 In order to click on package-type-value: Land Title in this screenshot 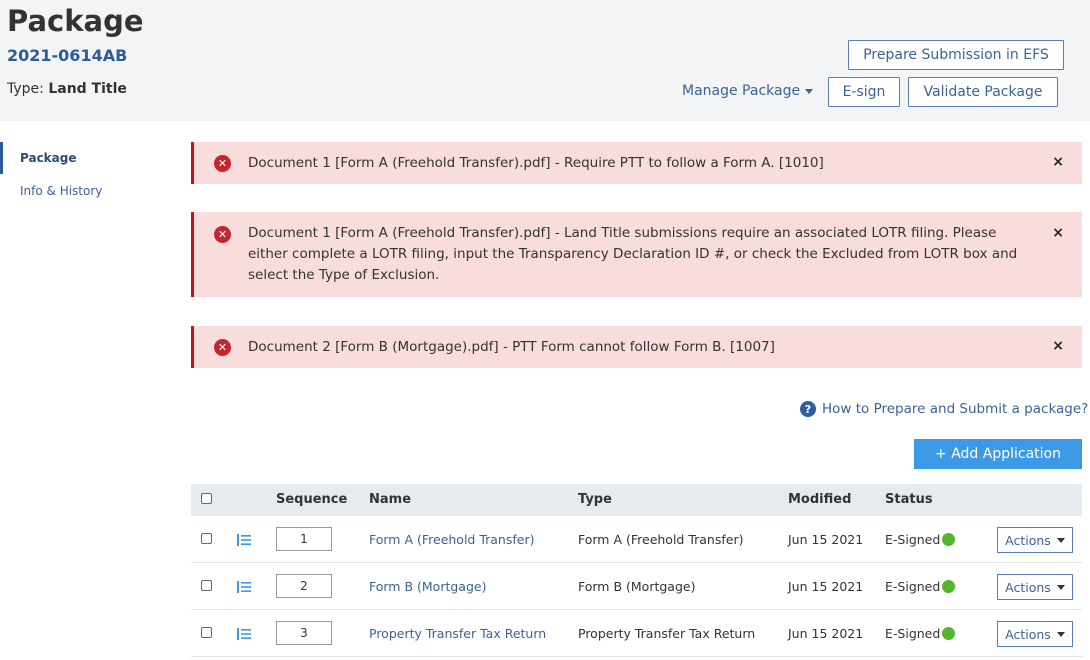, I will do `click(87, 89)`.